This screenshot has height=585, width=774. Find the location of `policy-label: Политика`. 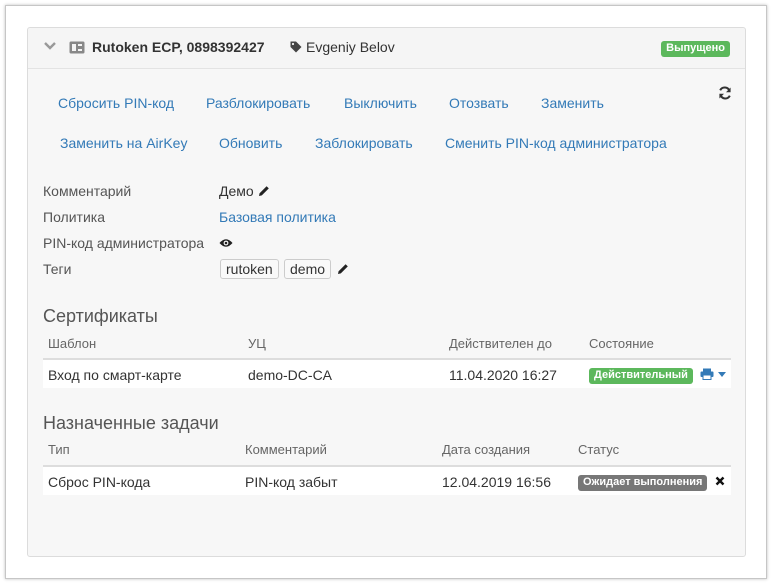

policy-label: Политика is located at coordinates (74, 217).